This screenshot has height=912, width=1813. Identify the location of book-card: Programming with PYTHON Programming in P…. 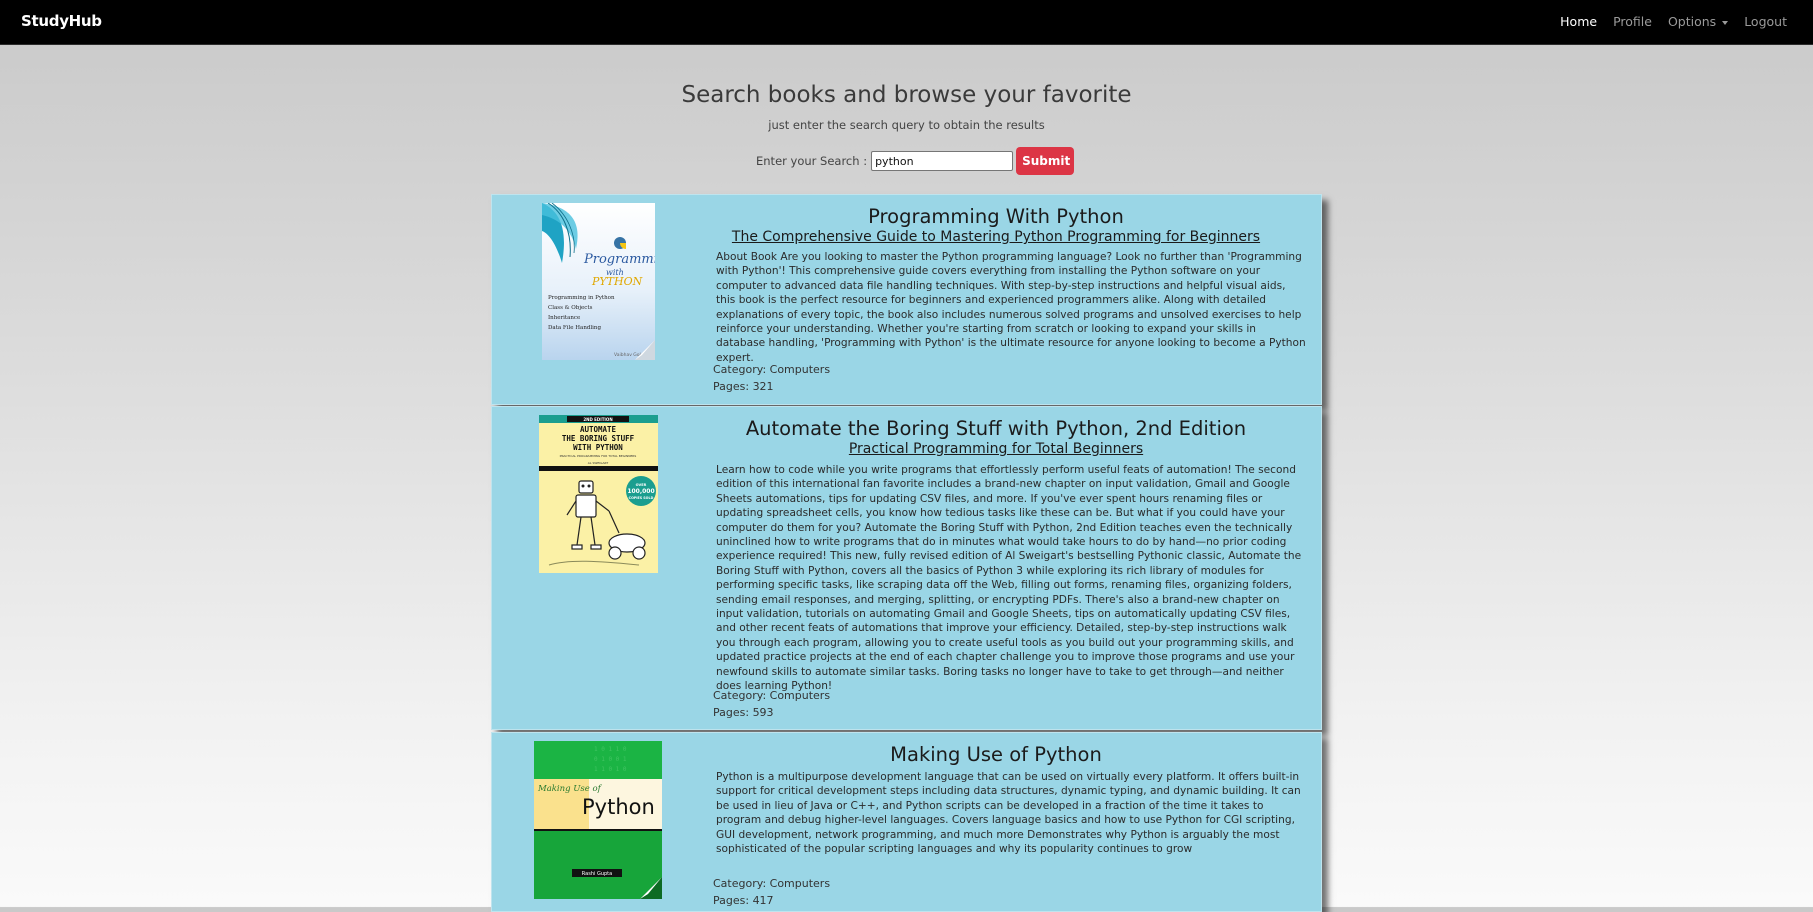
(906, 299).